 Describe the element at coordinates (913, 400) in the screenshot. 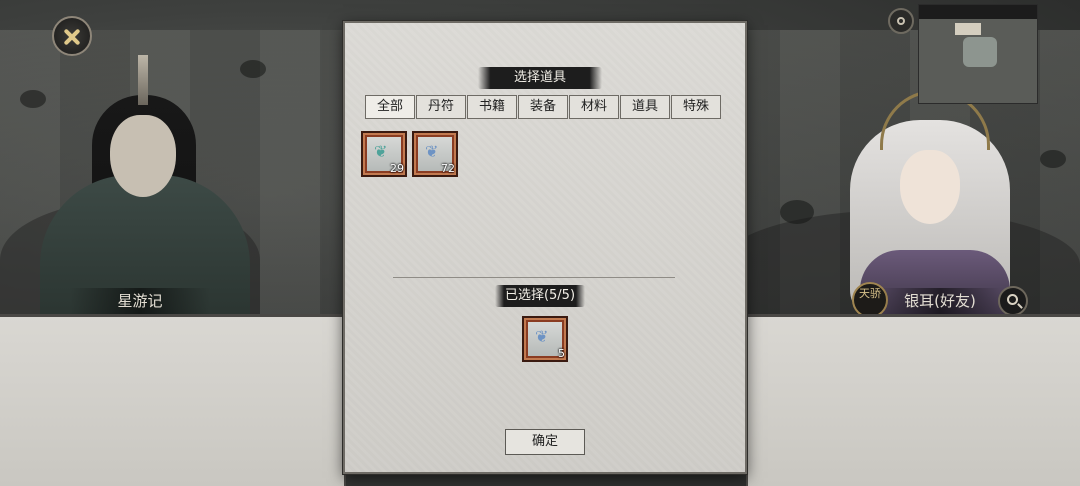

I see `bottom-panel-right` at that location.